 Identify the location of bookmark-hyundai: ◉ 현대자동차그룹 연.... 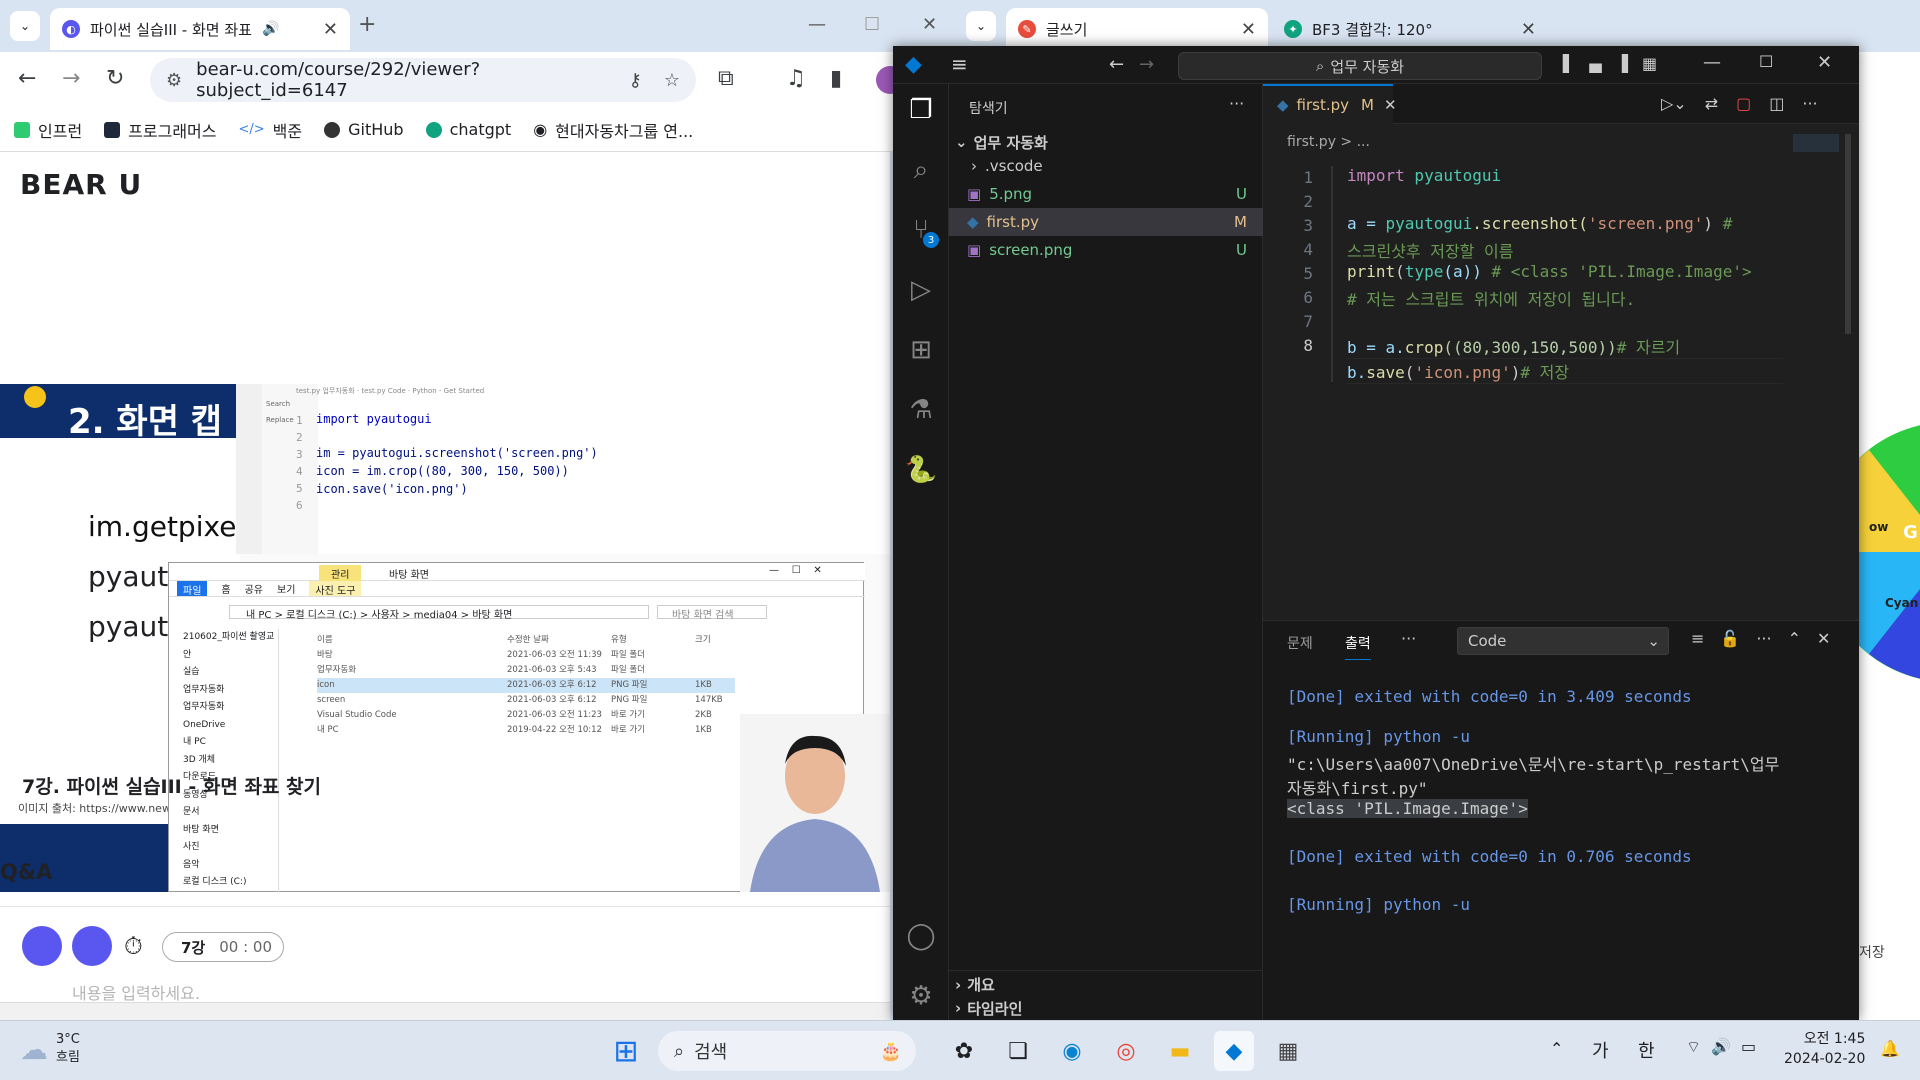
(613, 130).